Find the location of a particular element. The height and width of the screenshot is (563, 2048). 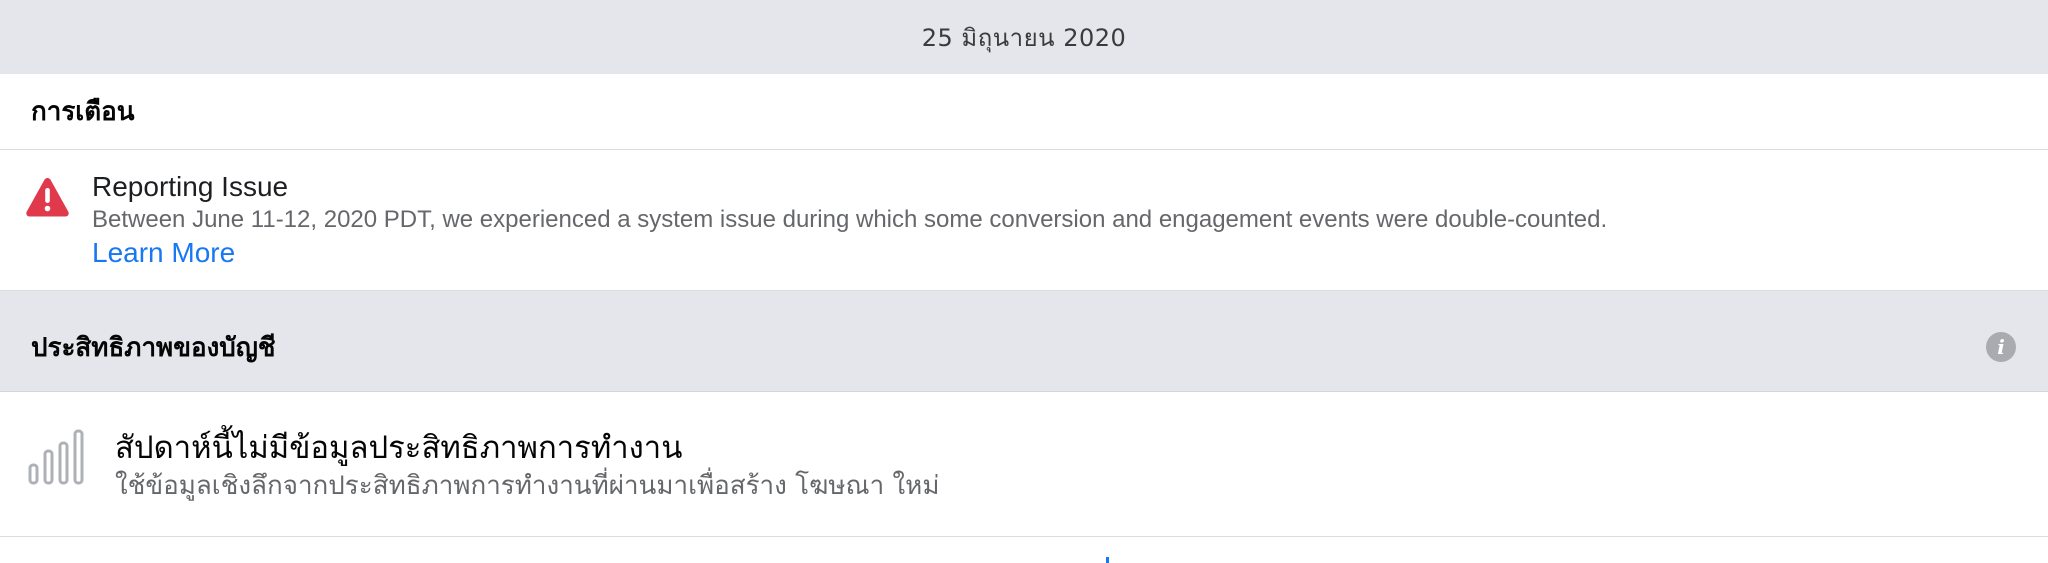

info-icon: i is located at coordinates (2001, 347).